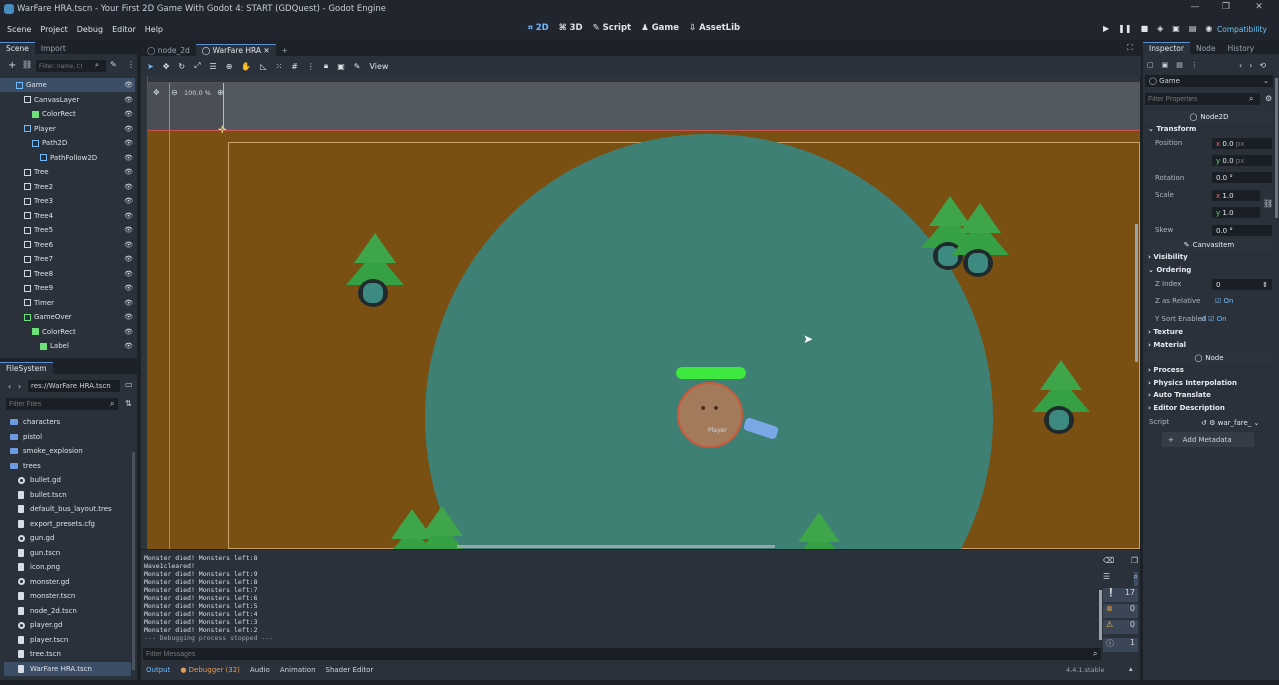 Image resolution: width=1279 pixels, height=685 pixels. What do you see at coordinates (263, 66) in the screenshot?
I see `ruler-icon: ◺` at bounding box center [263, 66].